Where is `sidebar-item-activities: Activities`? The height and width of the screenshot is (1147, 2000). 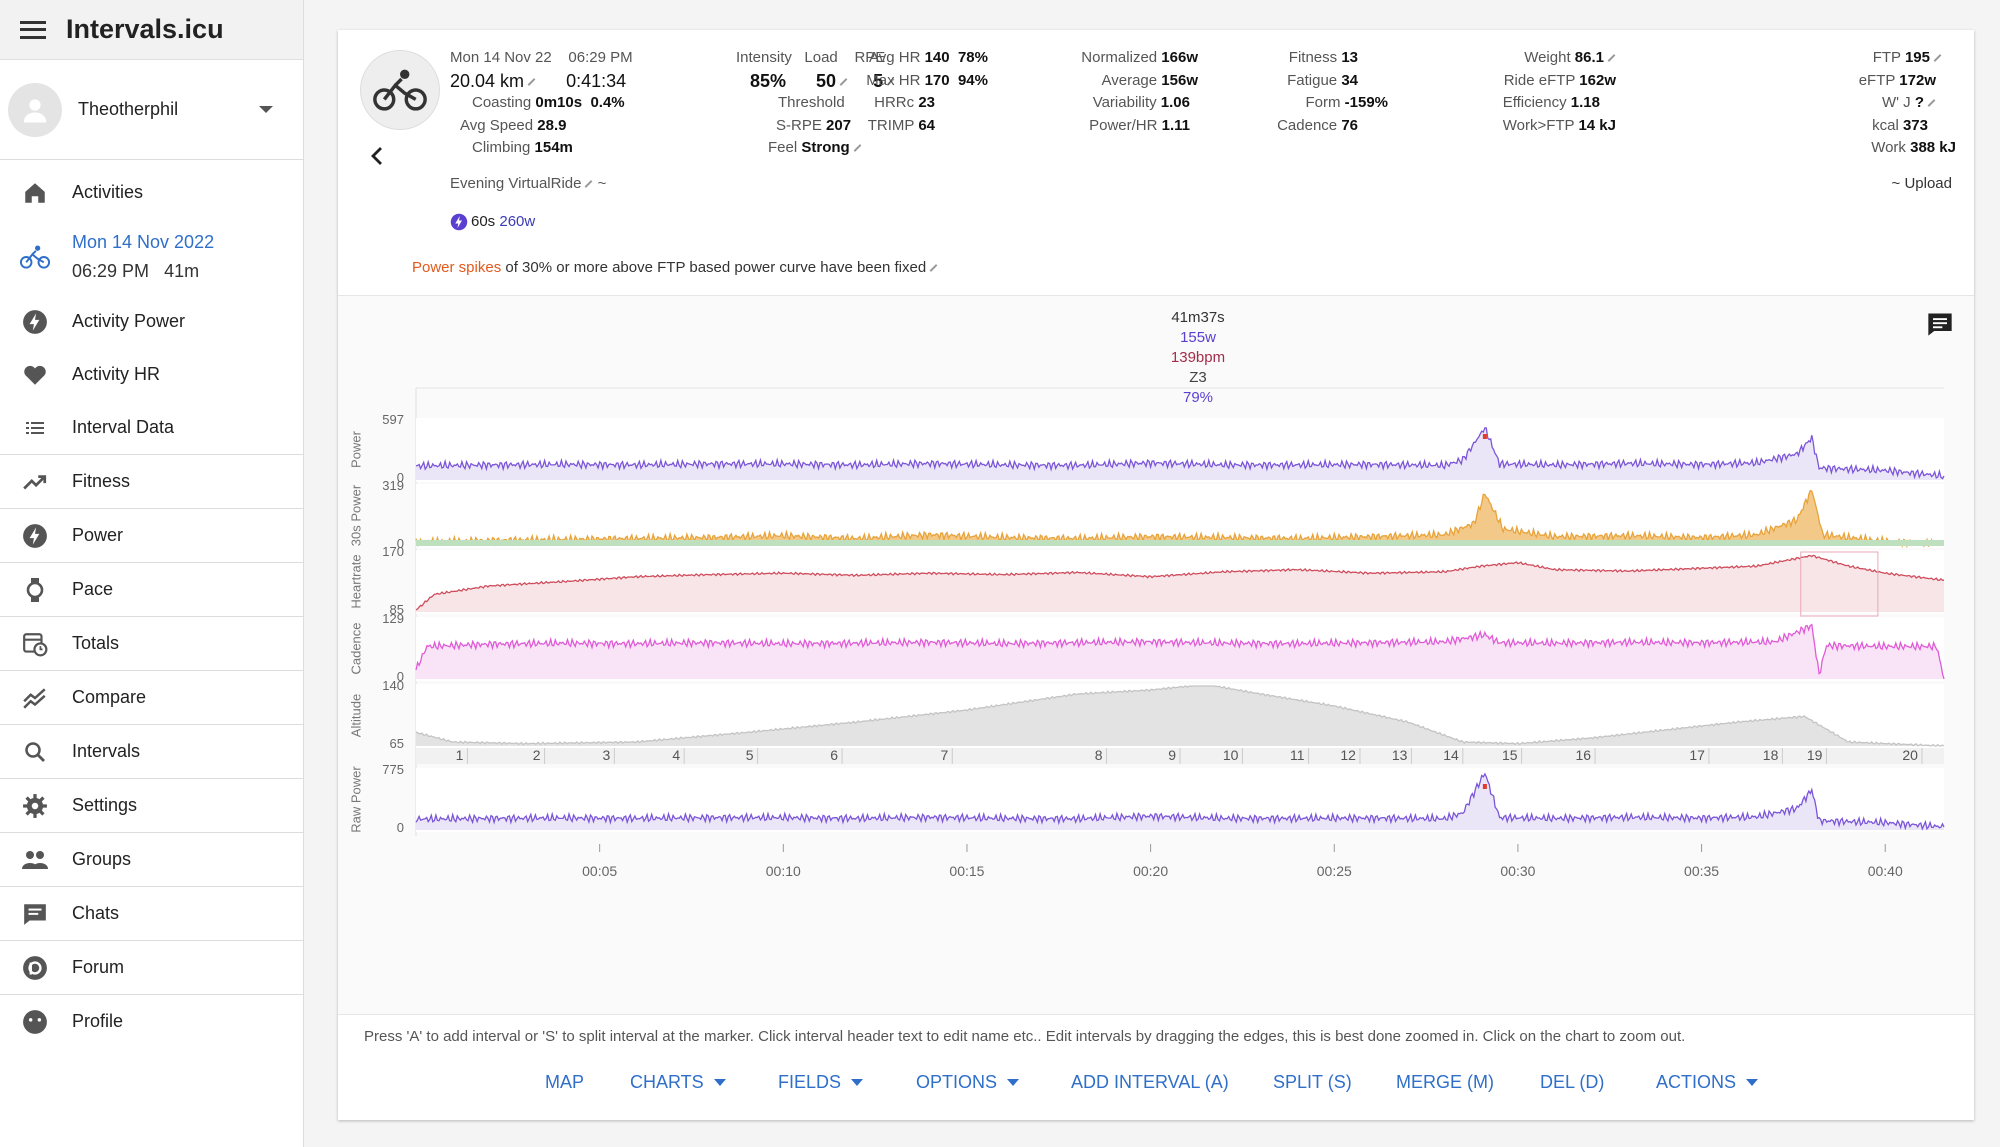
sidebar-item-activities: Activities is located at coordinates (151, 192).